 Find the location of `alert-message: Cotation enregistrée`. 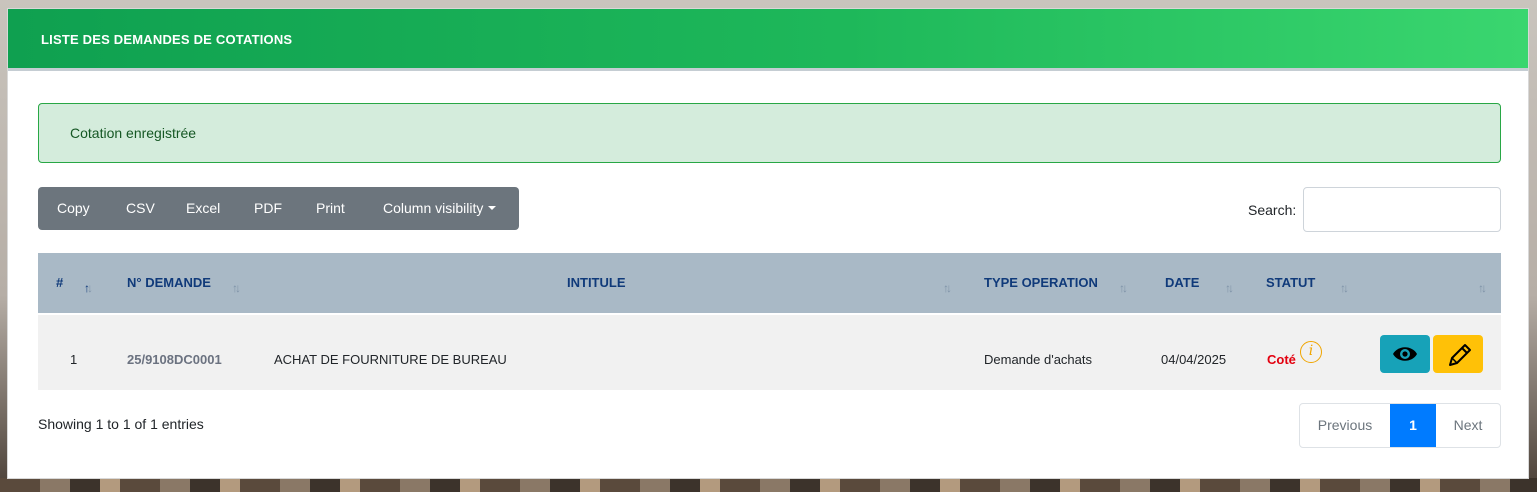

alert-message: Cotation enregistrée is located at coordinates (133, 133).